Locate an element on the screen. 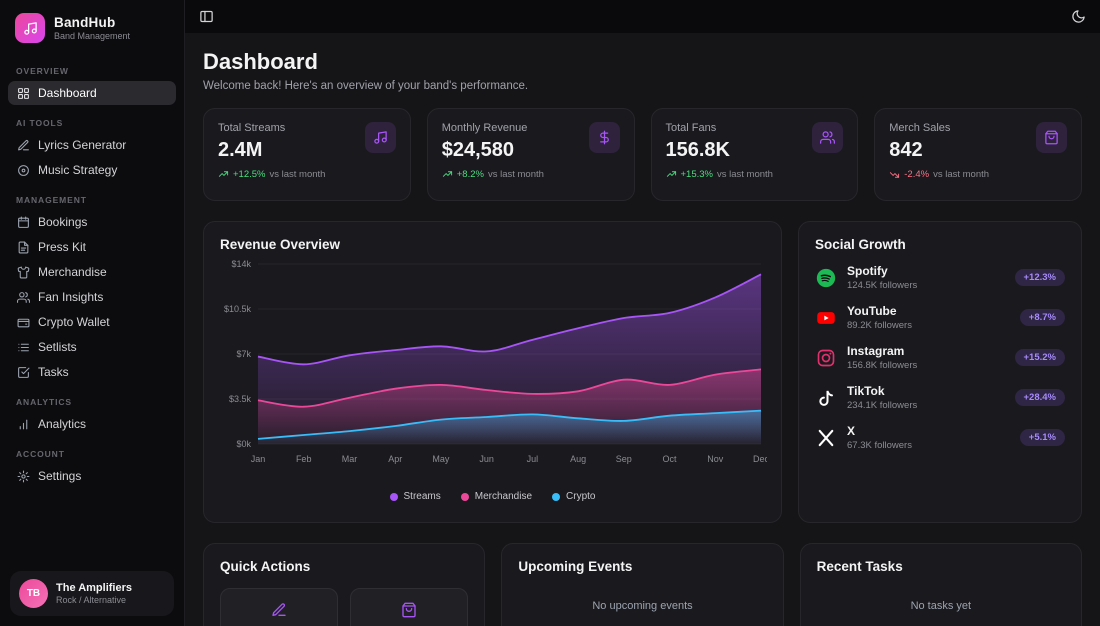  sidebar-item-analytics: Analytics is located at coordinates (92, 424).